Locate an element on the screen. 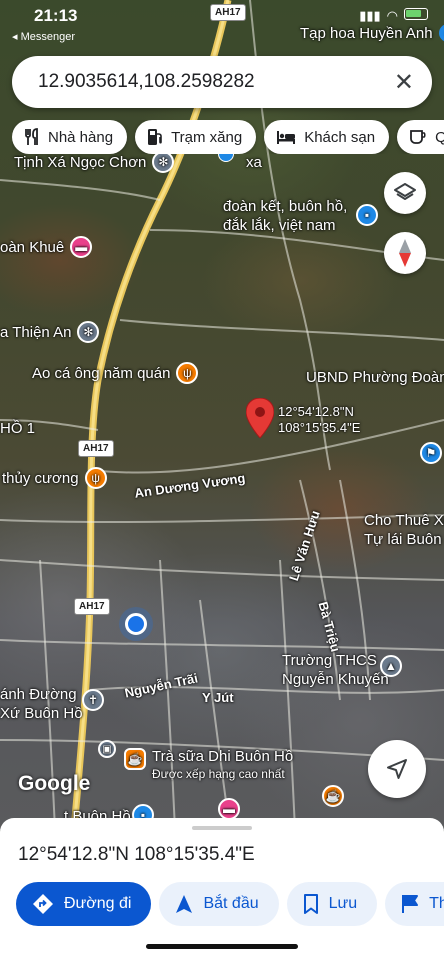 The image size is (444, 960). poi-address: đoàn kết, buôn hồ, đắk lắk, việt nam is located at coordinates (285, 216).